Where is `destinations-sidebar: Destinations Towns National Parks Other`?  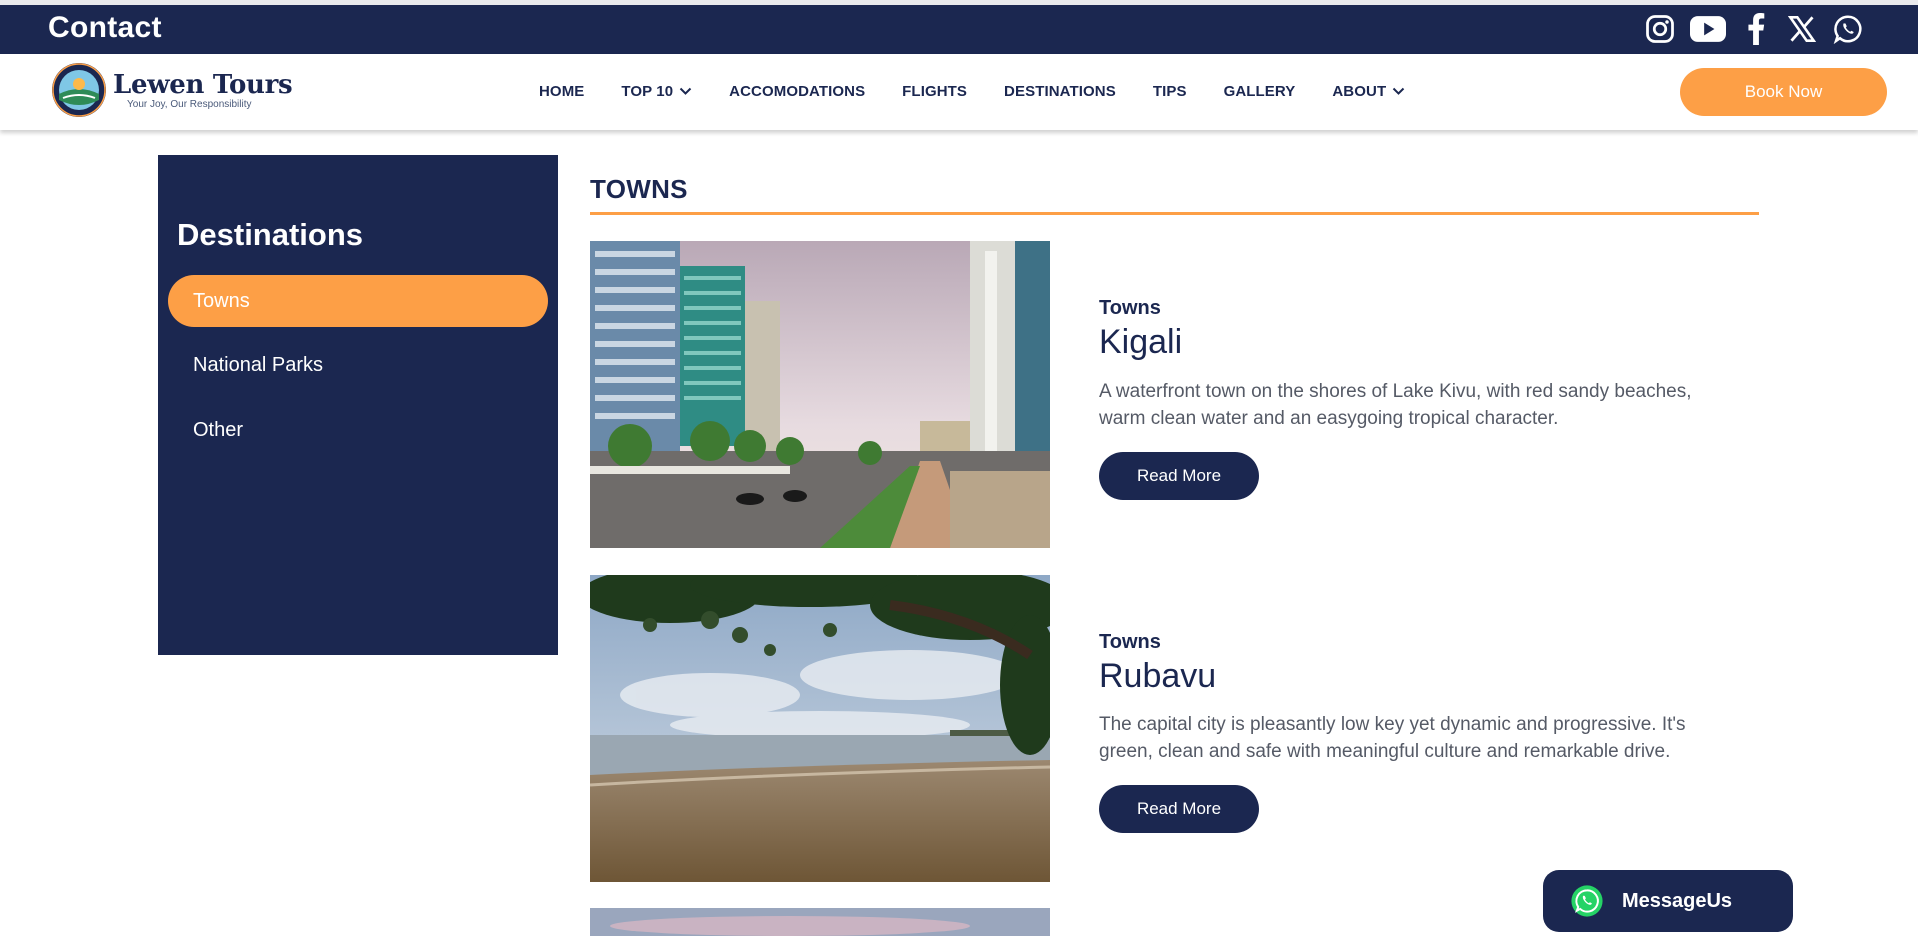 destinations-sidebar: Destinations Towns National Parks Other is located at coordinates (358, 405).